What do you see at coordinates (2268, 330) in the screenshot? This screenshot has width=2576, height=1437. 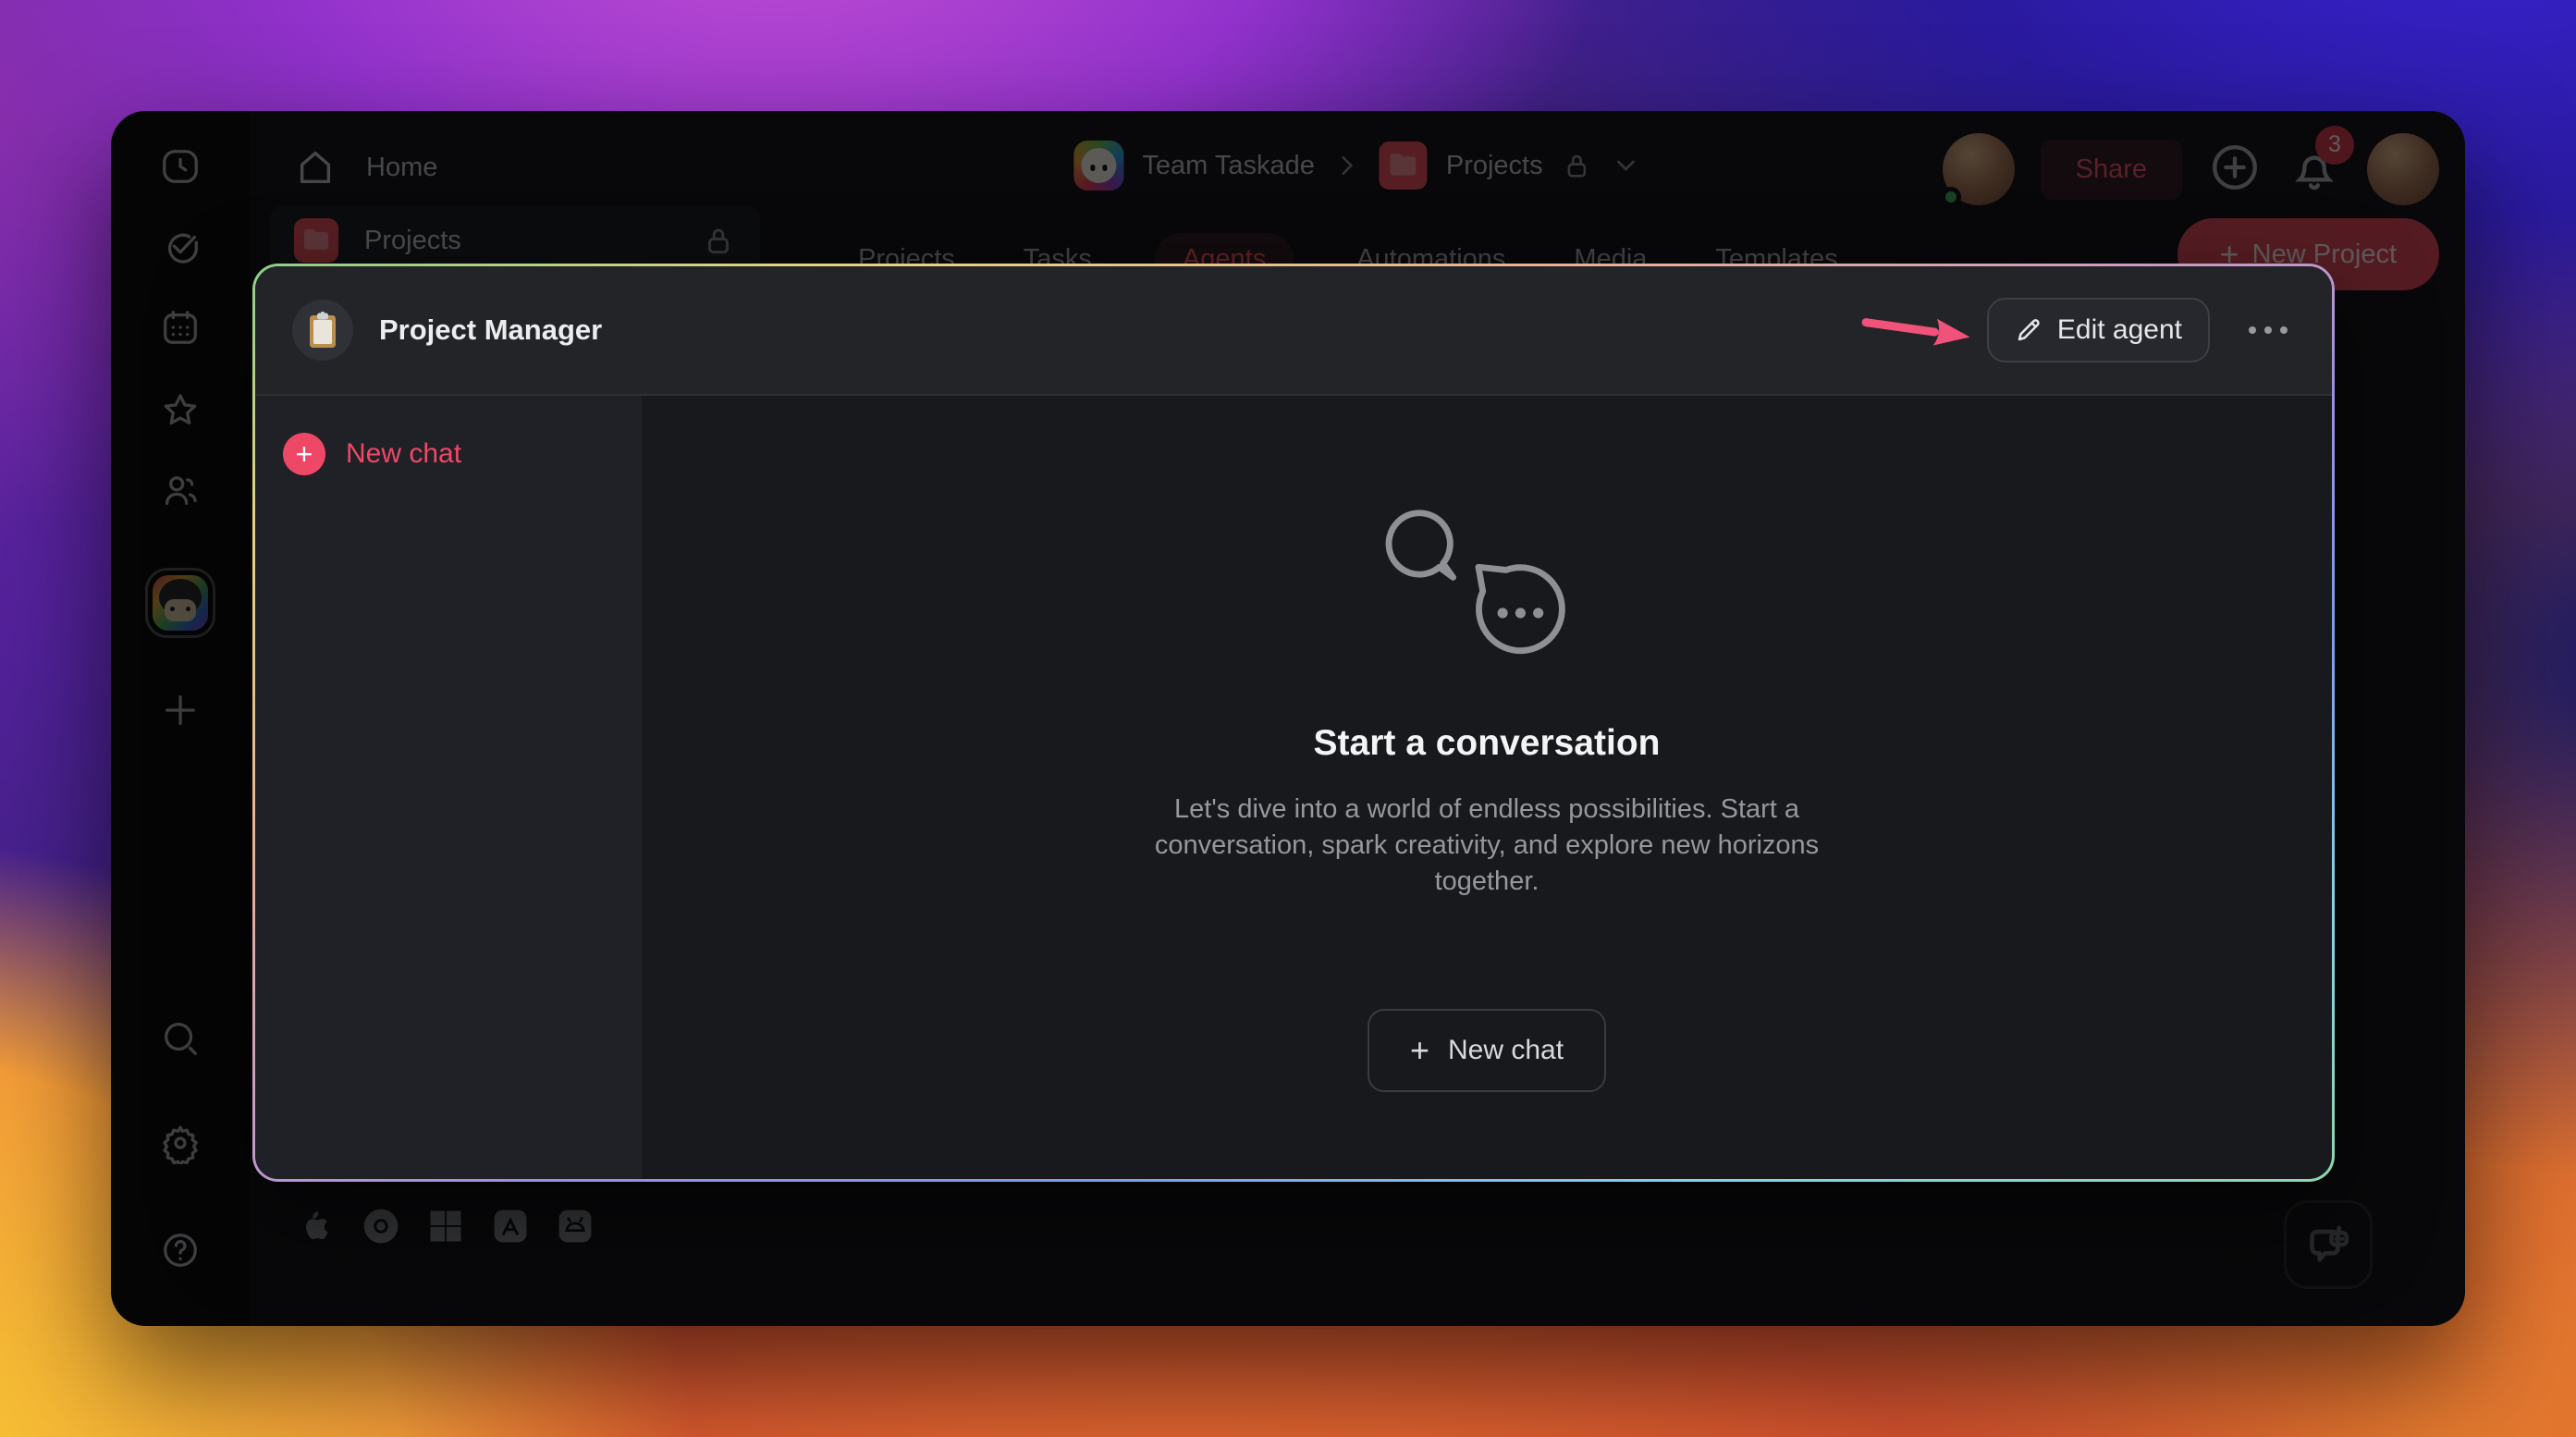 I see `more-options-icon` at bounding box center [2268, 330].